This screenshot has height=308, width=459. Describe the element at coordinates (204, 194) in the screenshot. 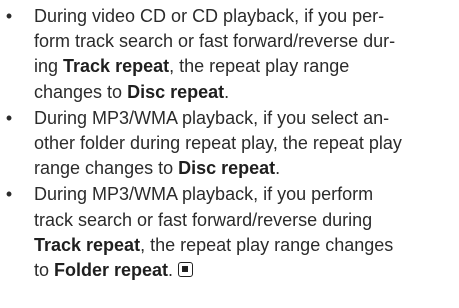

I see `note-text: During MP3/WMA playback, if you perform` at that location.